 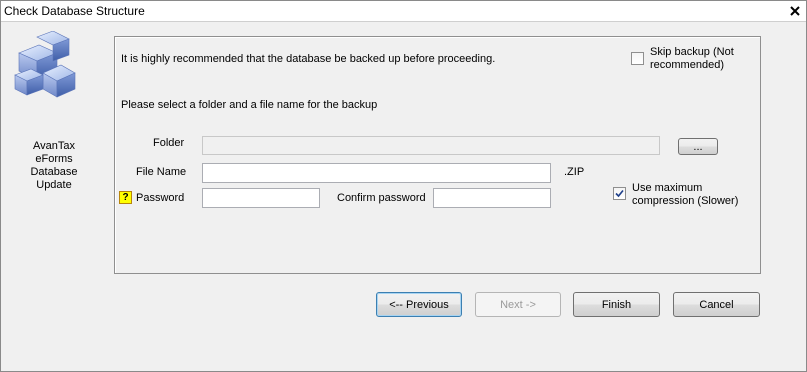 I want to click on product-label: AvanTax eForms Database Update, so click(x=54, y=166).